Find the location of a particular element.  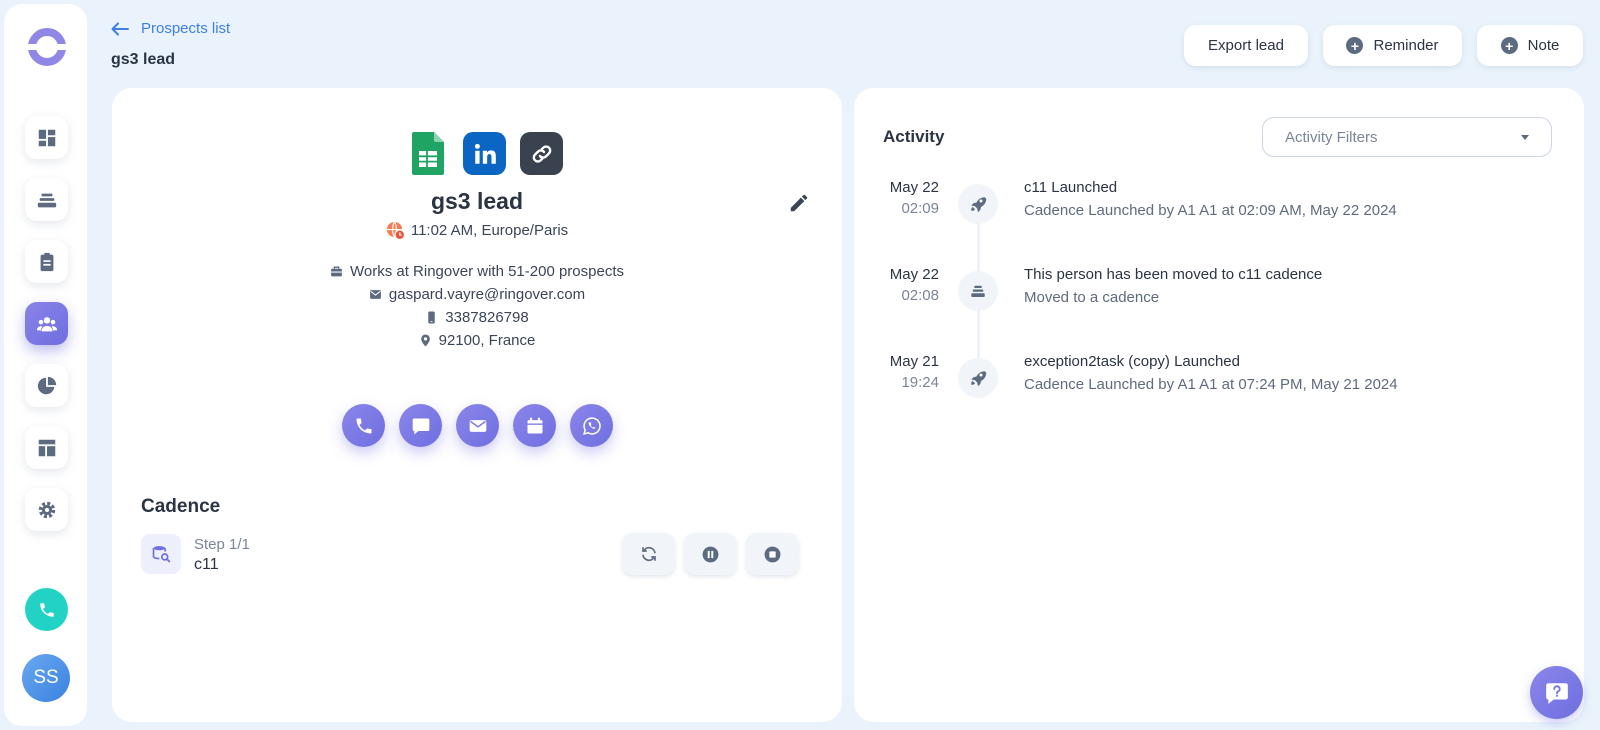

cadence-restart-button is located at coordinates (648, 554).